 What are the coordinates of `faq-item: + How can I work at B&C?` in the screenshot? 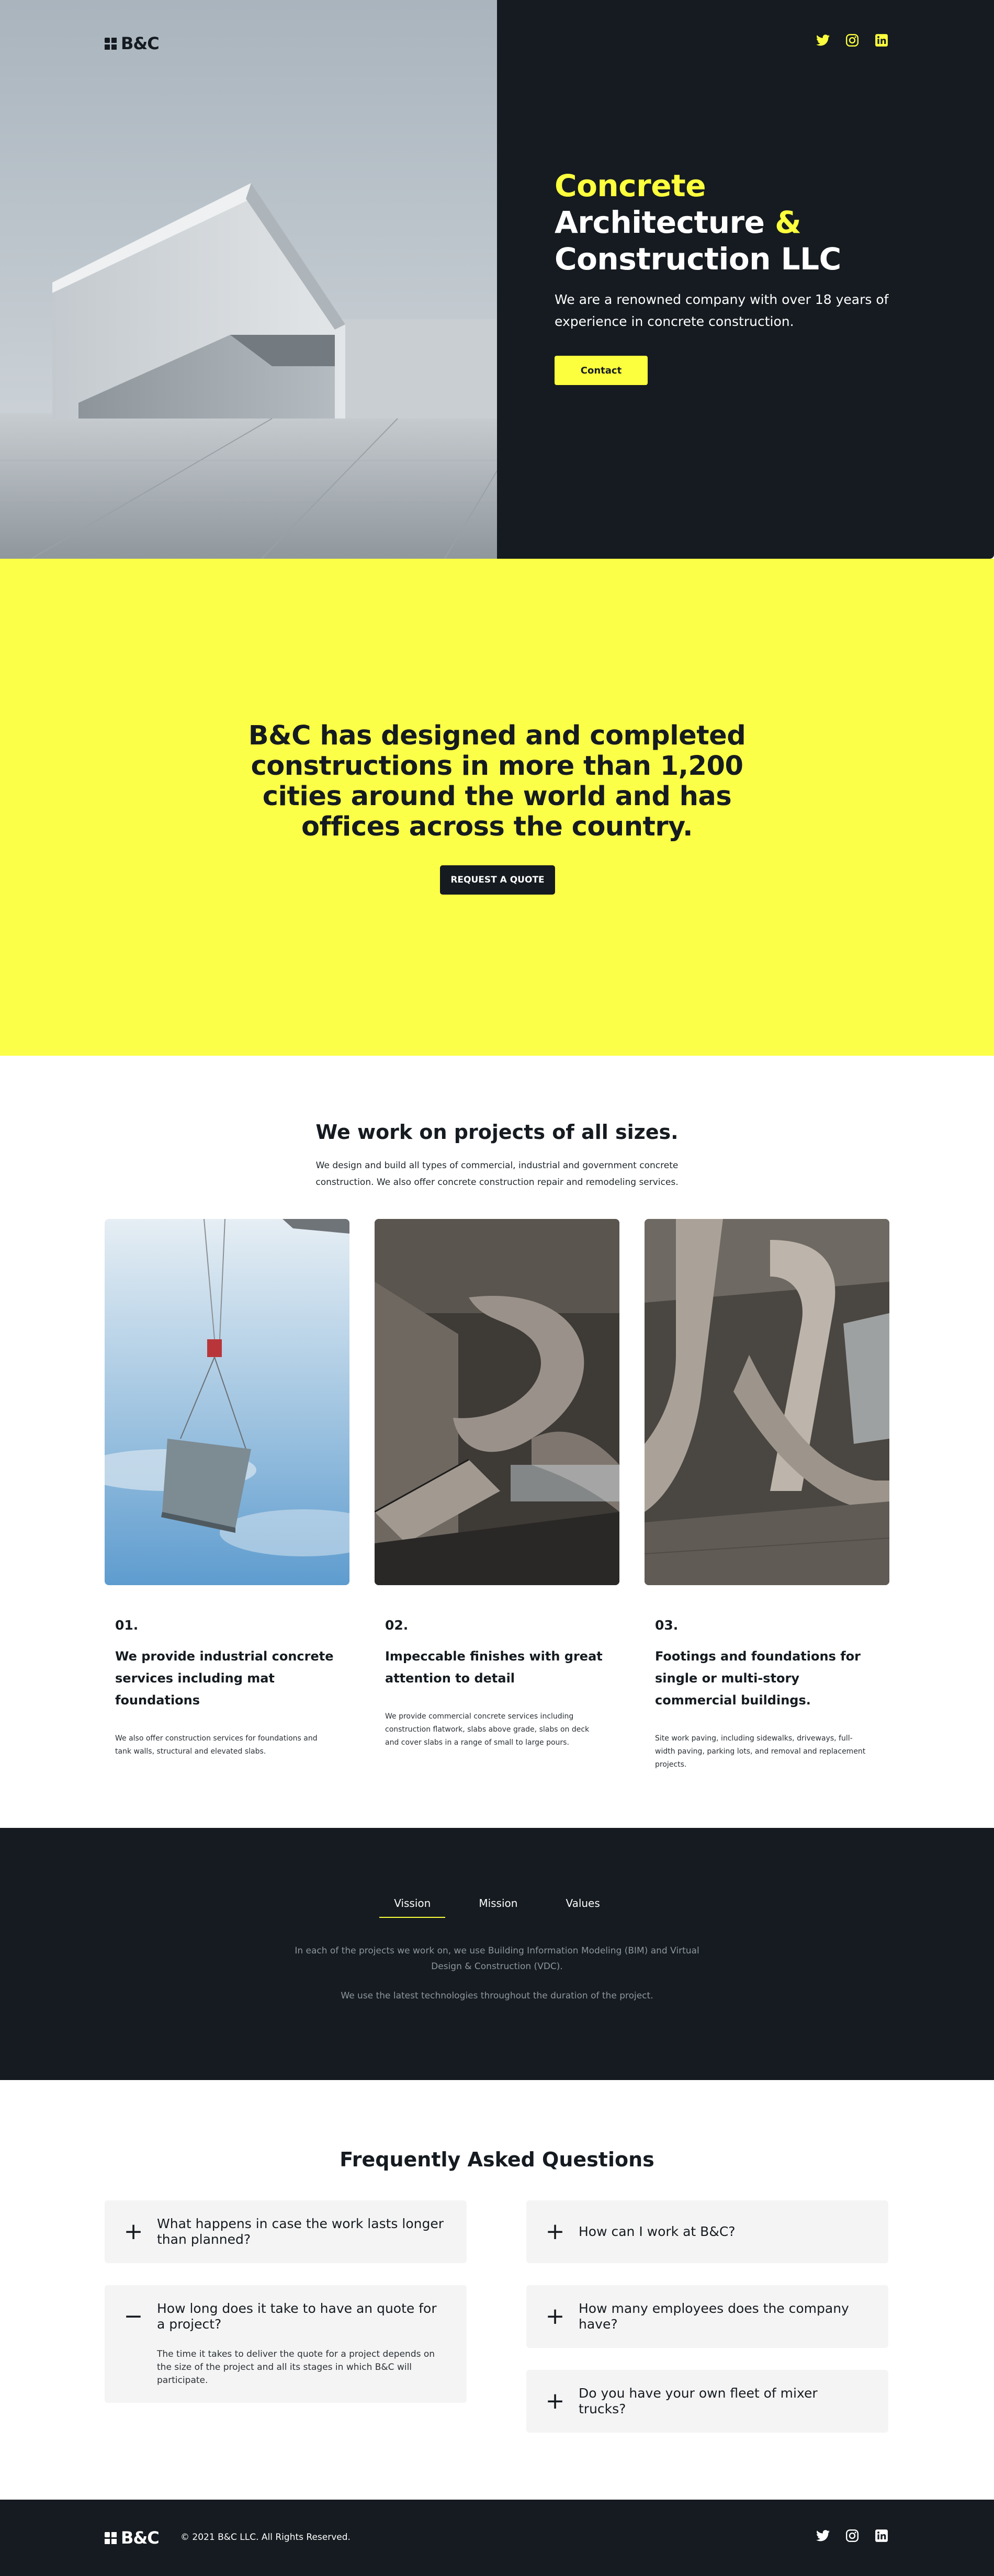 It's located at (707, 2231).